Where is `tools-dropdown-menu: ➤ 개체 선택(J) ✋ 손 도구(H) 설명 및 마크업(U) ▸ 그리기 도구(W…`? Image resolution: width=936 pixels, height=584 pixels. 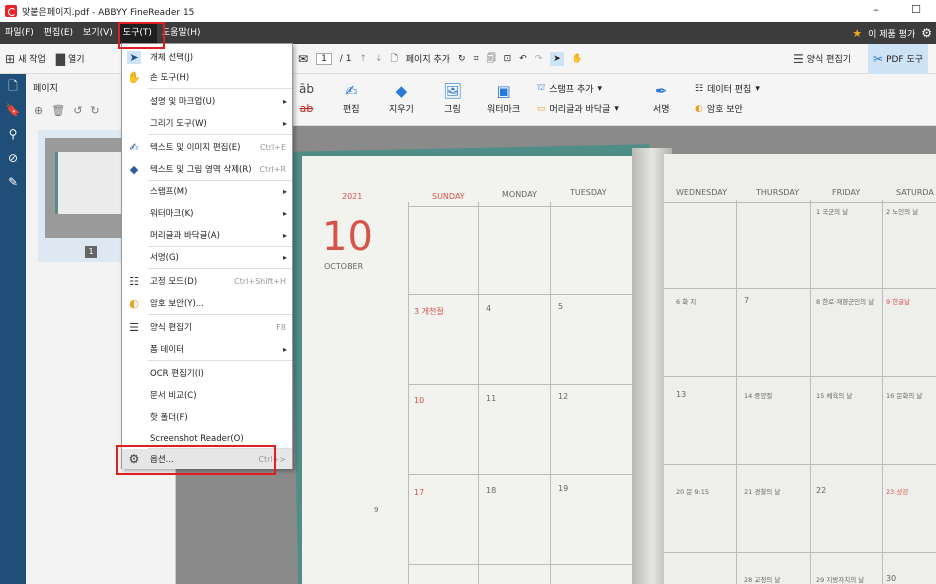 tools-dropdown-menu: ➤ 개체 선택(J) ✋ 손 도구(H) 설명 및 마크업(U) ▸ 그리기 도구(W… is located at coordinates (207, 256).